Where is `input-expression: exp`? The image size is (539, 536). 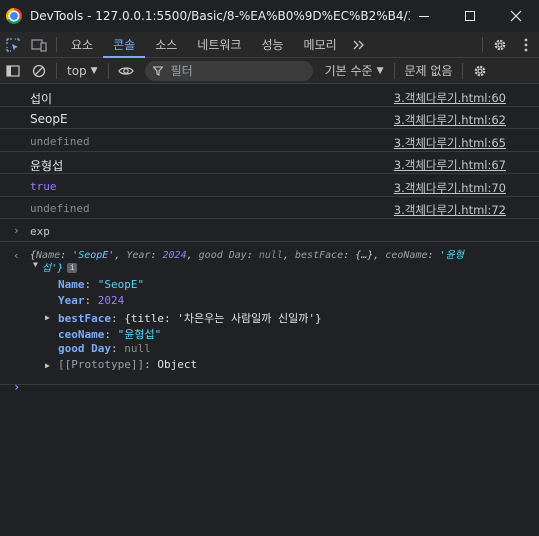
input-expression: exp is located at coordinates (40, 231).